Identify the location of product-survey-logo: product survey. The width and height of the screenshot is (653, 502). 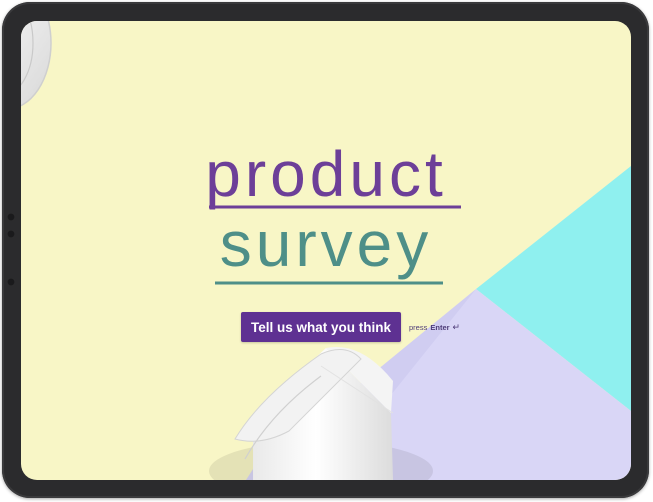
(333, 213).